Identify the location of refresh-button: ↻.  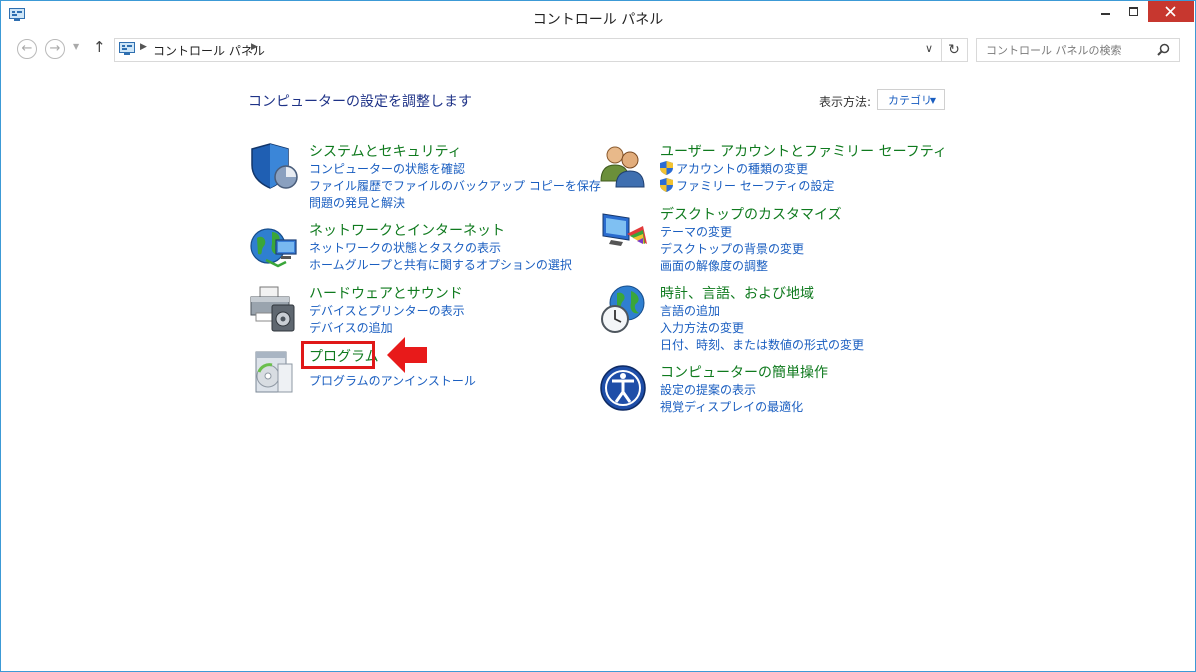
(953, 50).